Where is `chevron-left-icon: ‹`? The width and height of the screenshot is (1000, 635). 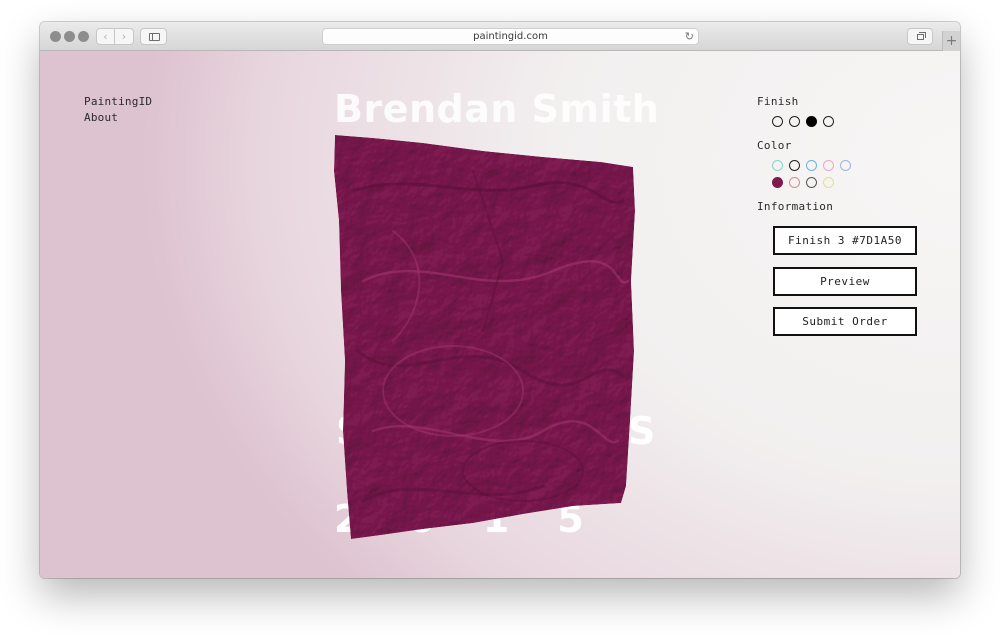 chevron-left-icon: ‹ is located at coordinates (105, 36).